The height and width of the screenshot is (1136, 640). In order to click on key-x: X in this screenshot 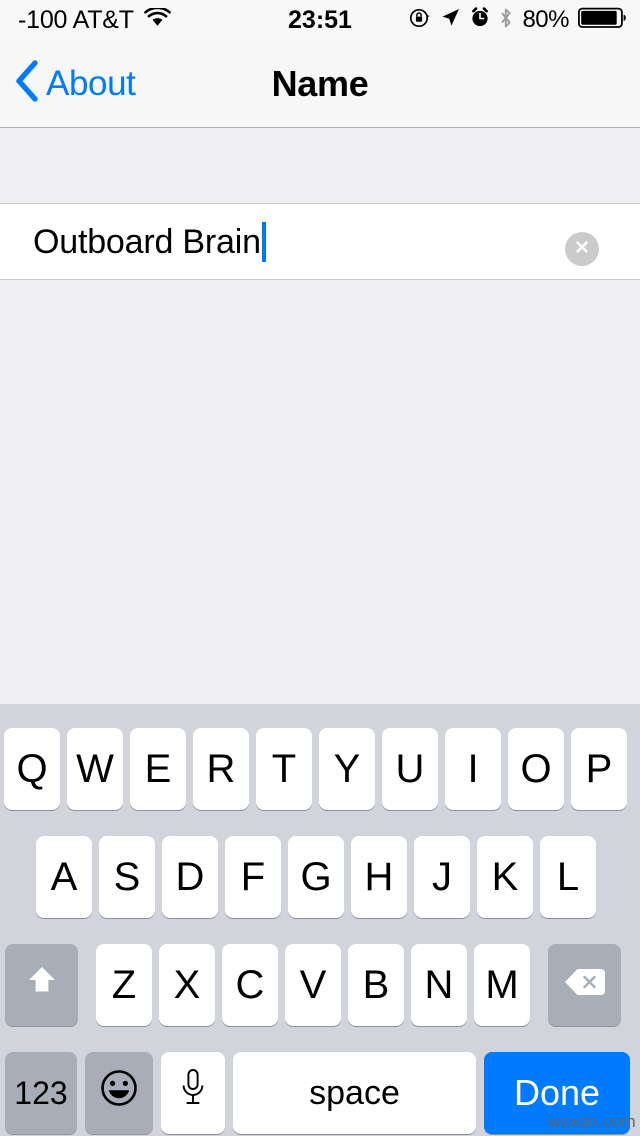, I will do `click(187, 985)`.